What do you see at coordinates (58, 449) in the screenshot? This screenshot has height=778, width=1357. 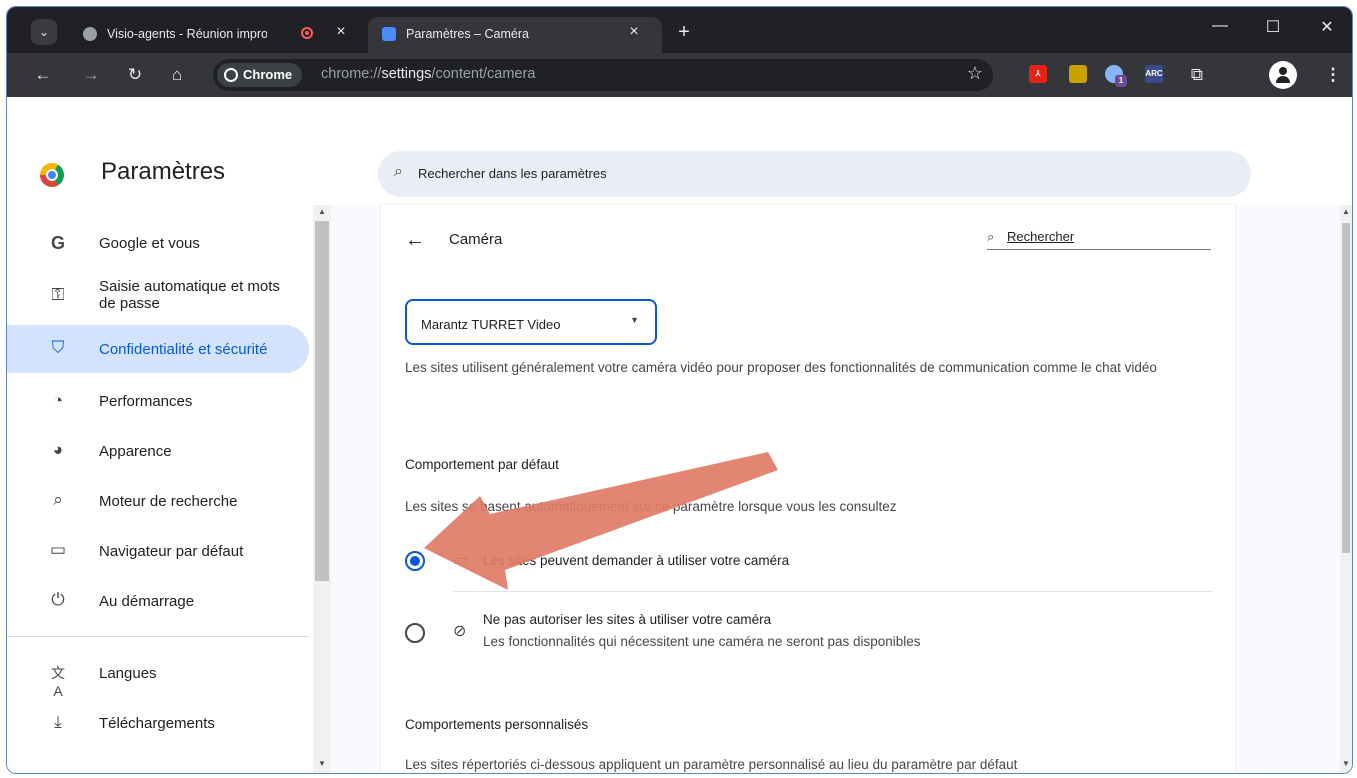 I see `palette-icon: ◕` at bounding box center [58, 449].